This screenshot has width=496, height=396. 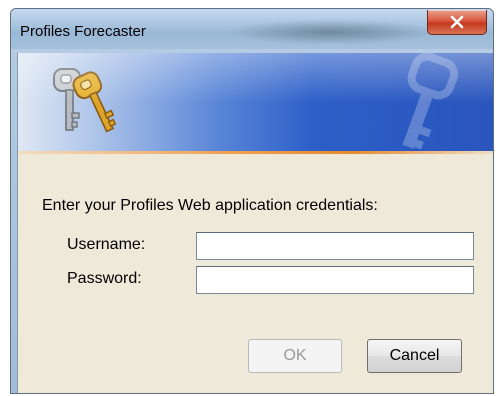 I want to click on username-input, so click(x=335, y=246).